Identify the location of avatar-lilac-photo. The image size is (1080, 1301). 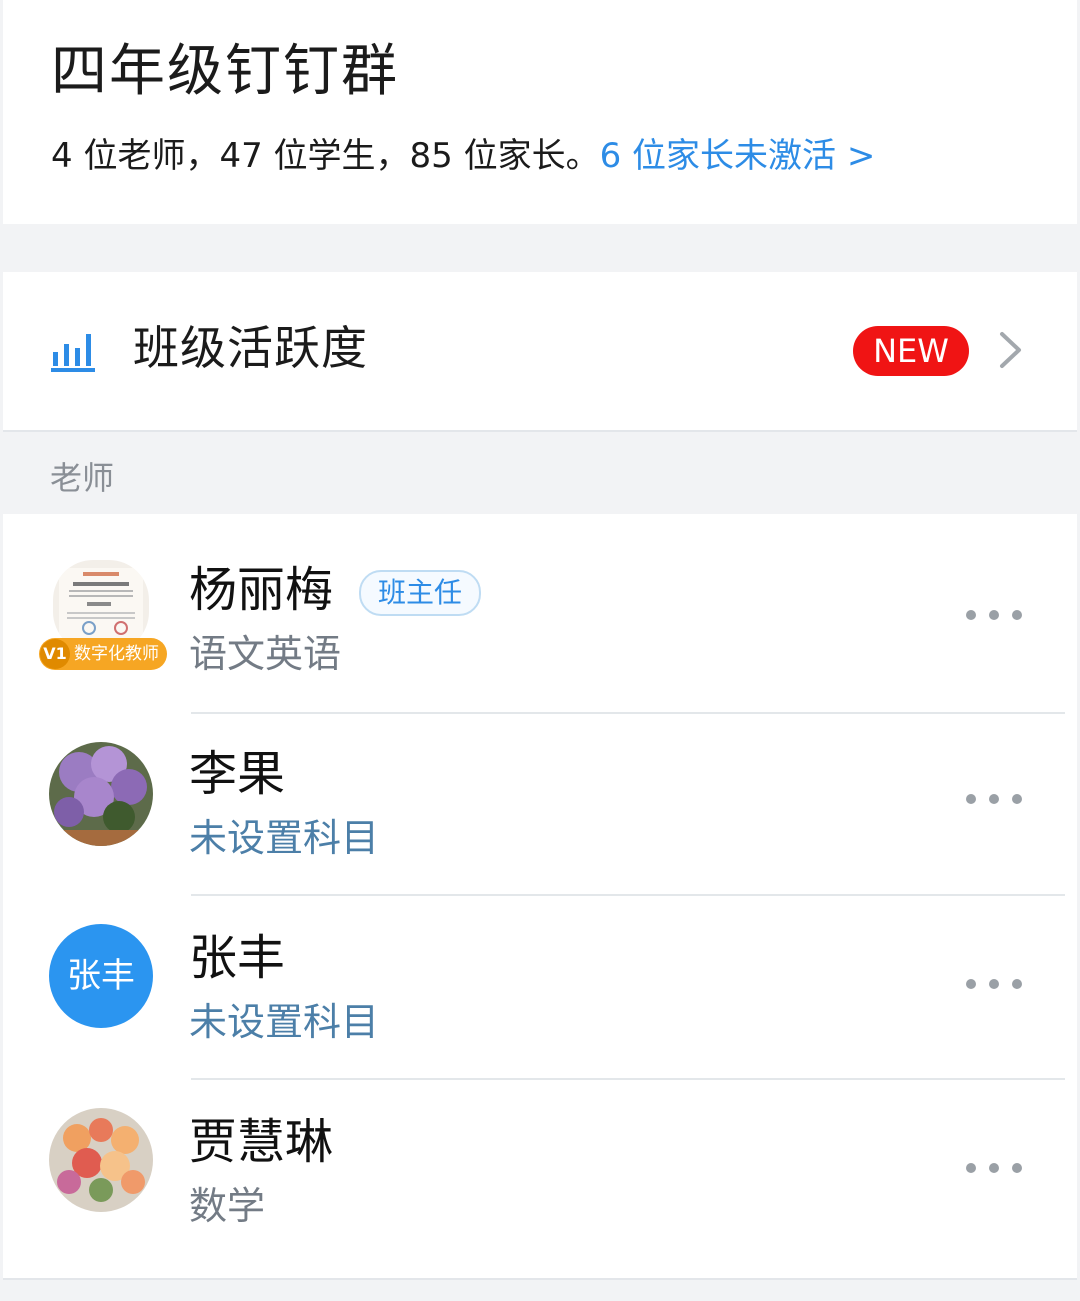
(101, 794).